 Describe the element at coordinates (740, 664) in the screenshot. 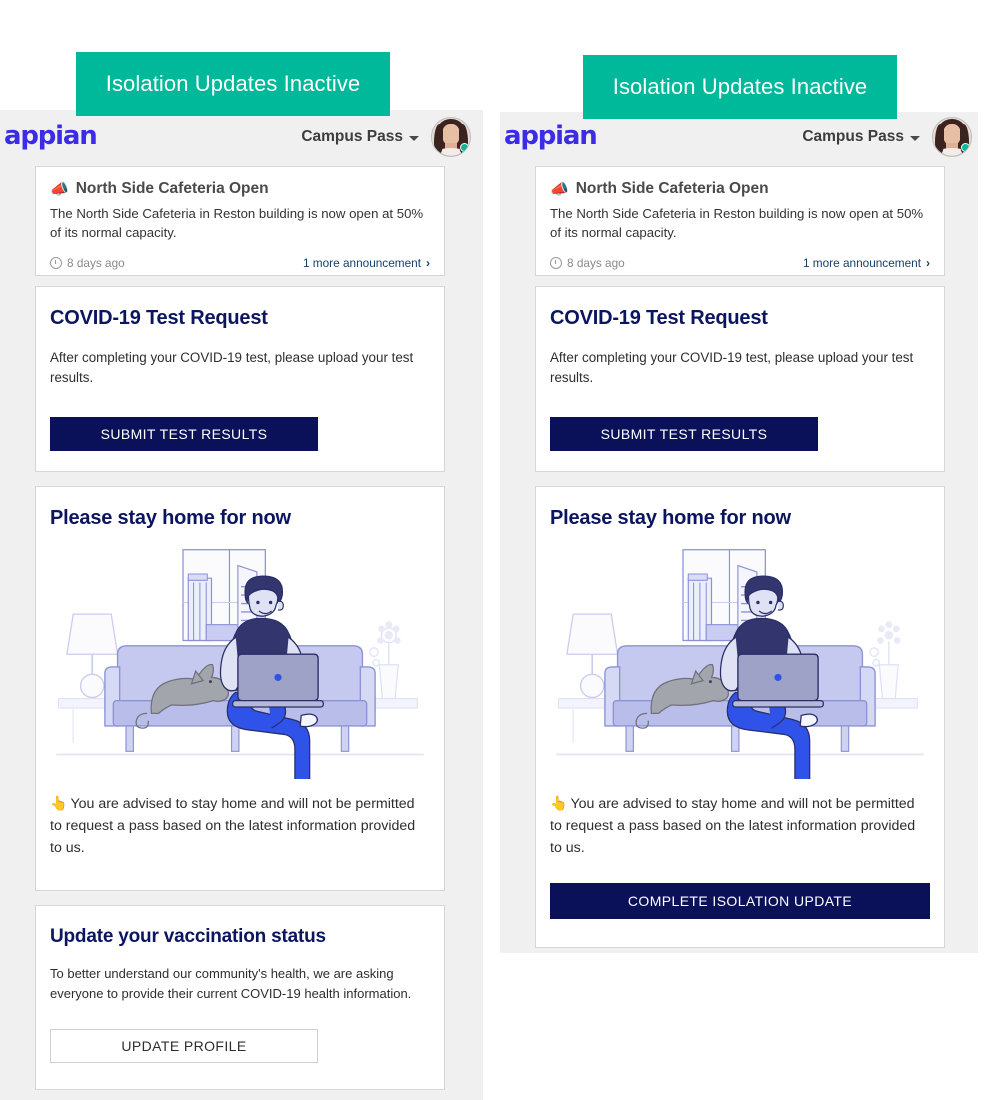

I see `person-on-couch-with-laptop-and-dog-illustration-right` at that location.